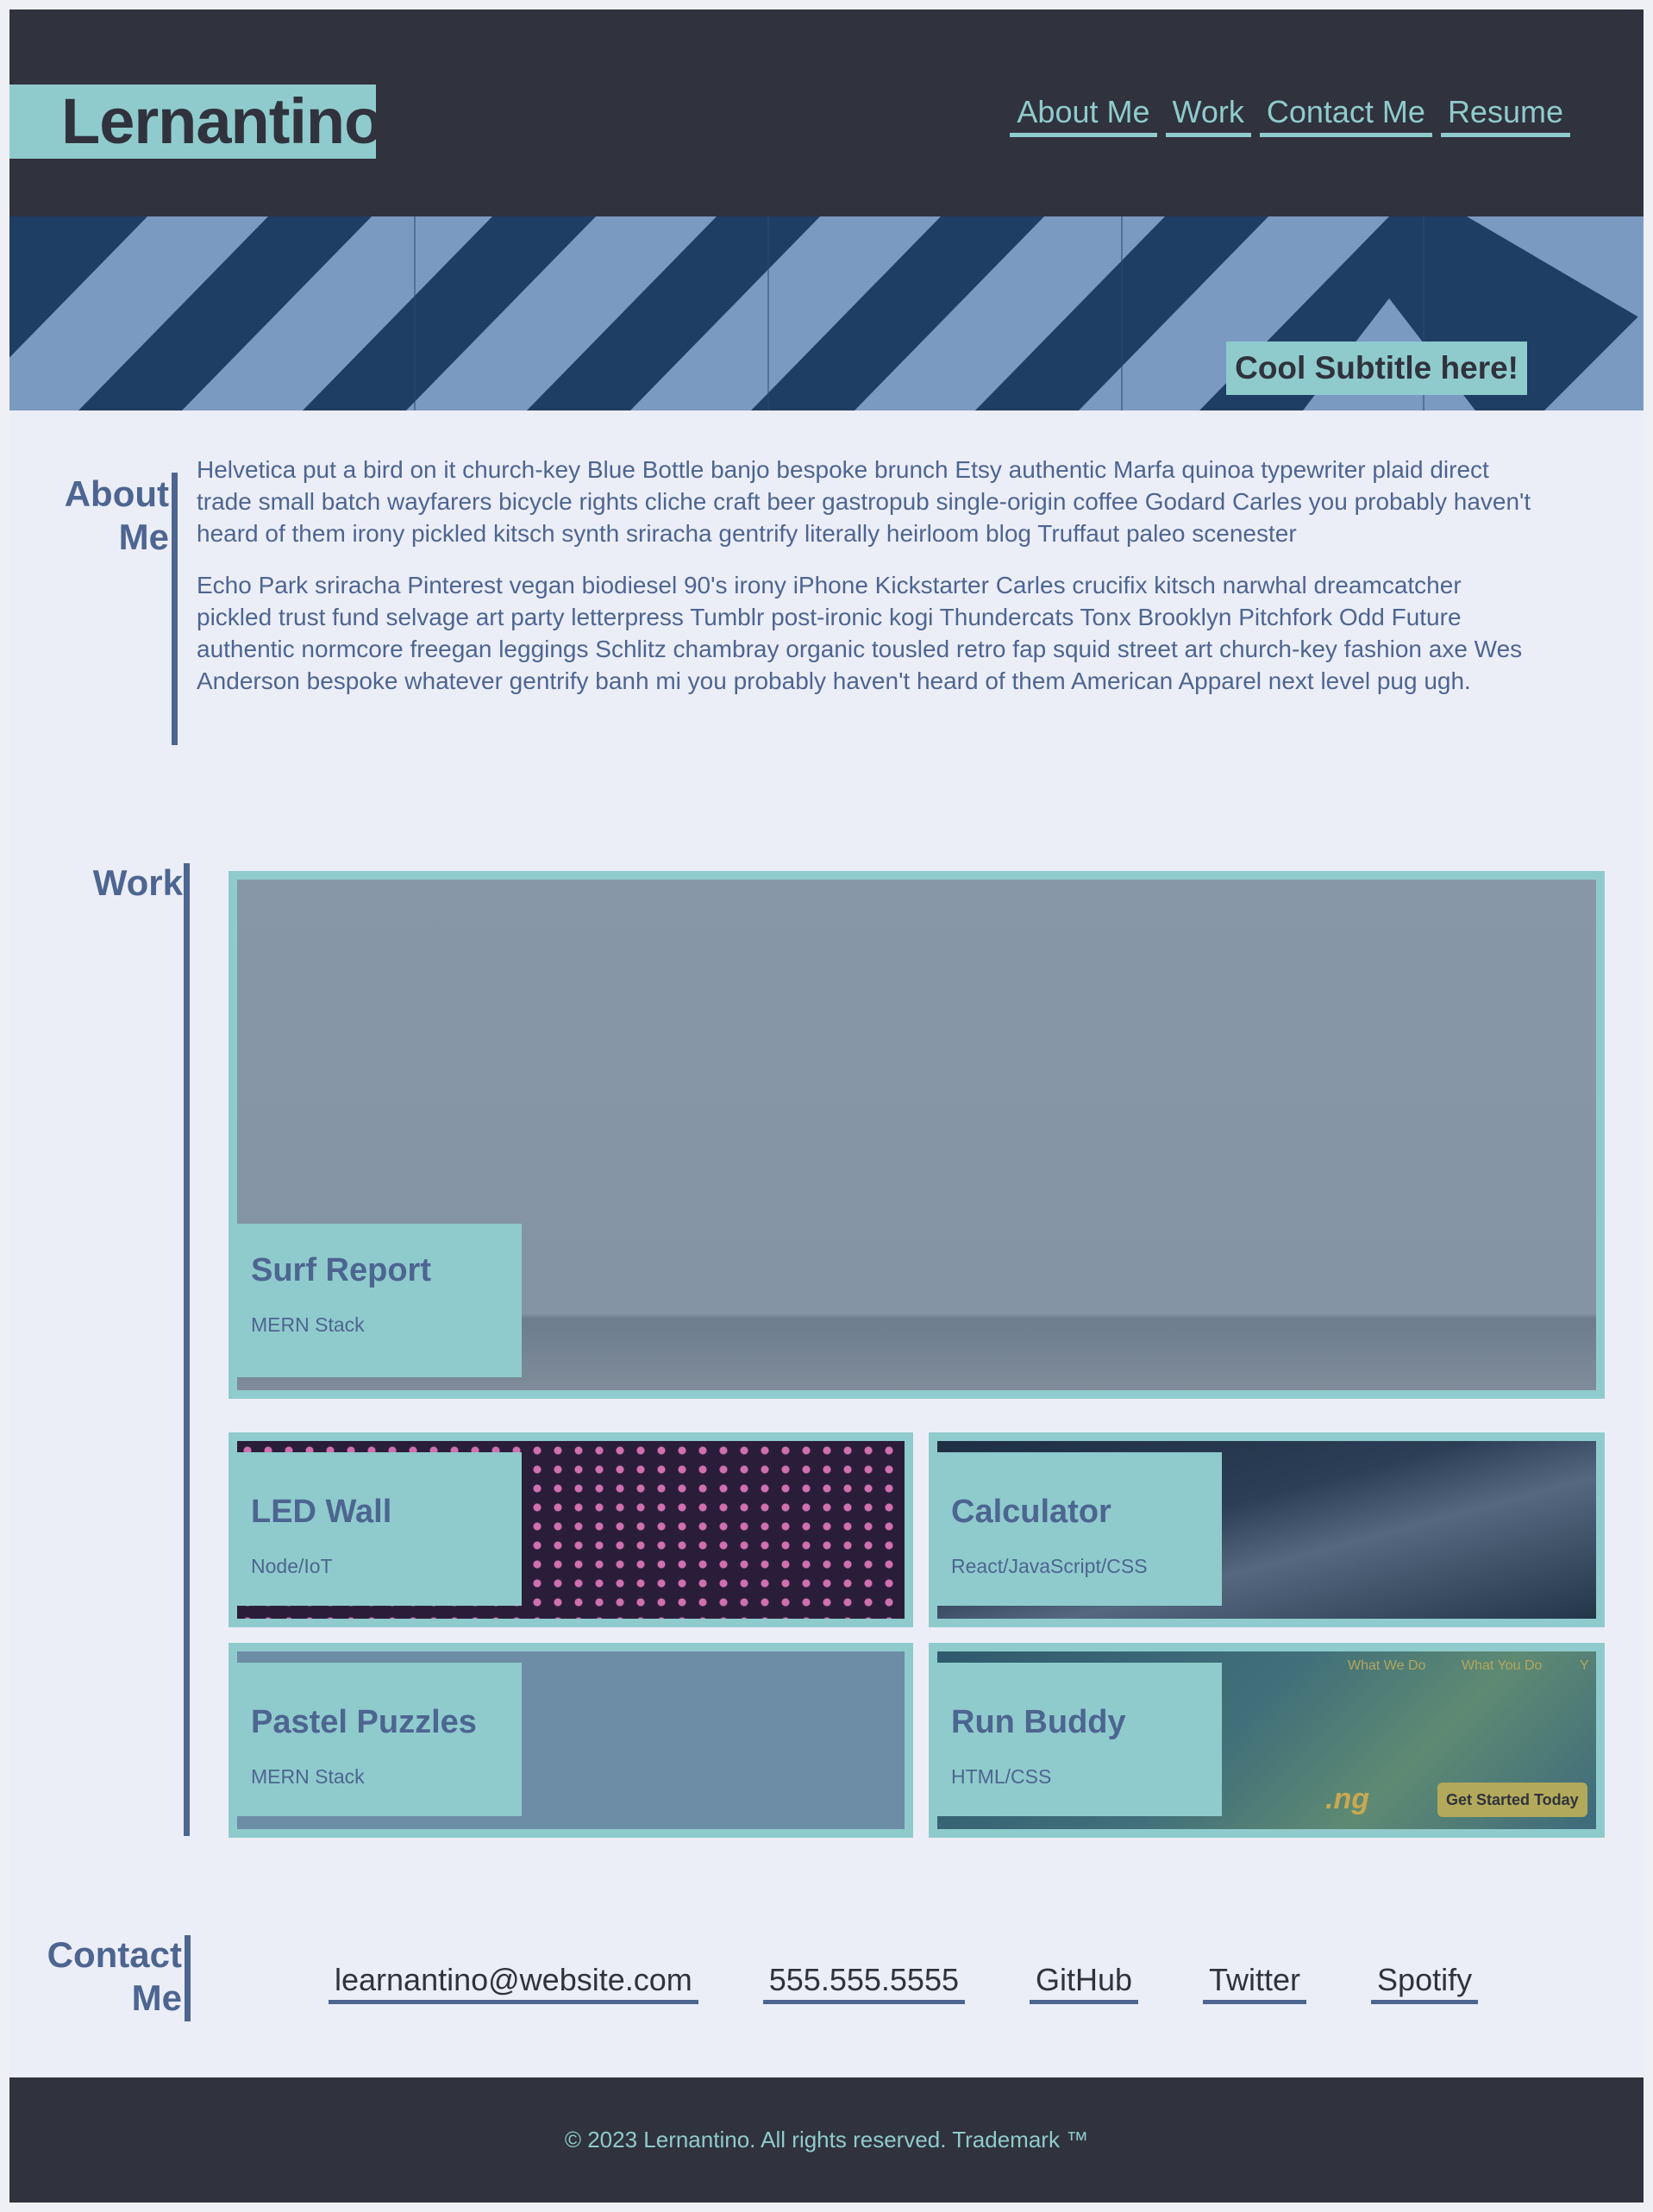 The width and height of the screenshot is (1653, 2212). What do you see at coordinates (379, 1300) in the screenshot?
I see `project-label: Surf Report MERN Stack` at bounding box center [379, 1300].